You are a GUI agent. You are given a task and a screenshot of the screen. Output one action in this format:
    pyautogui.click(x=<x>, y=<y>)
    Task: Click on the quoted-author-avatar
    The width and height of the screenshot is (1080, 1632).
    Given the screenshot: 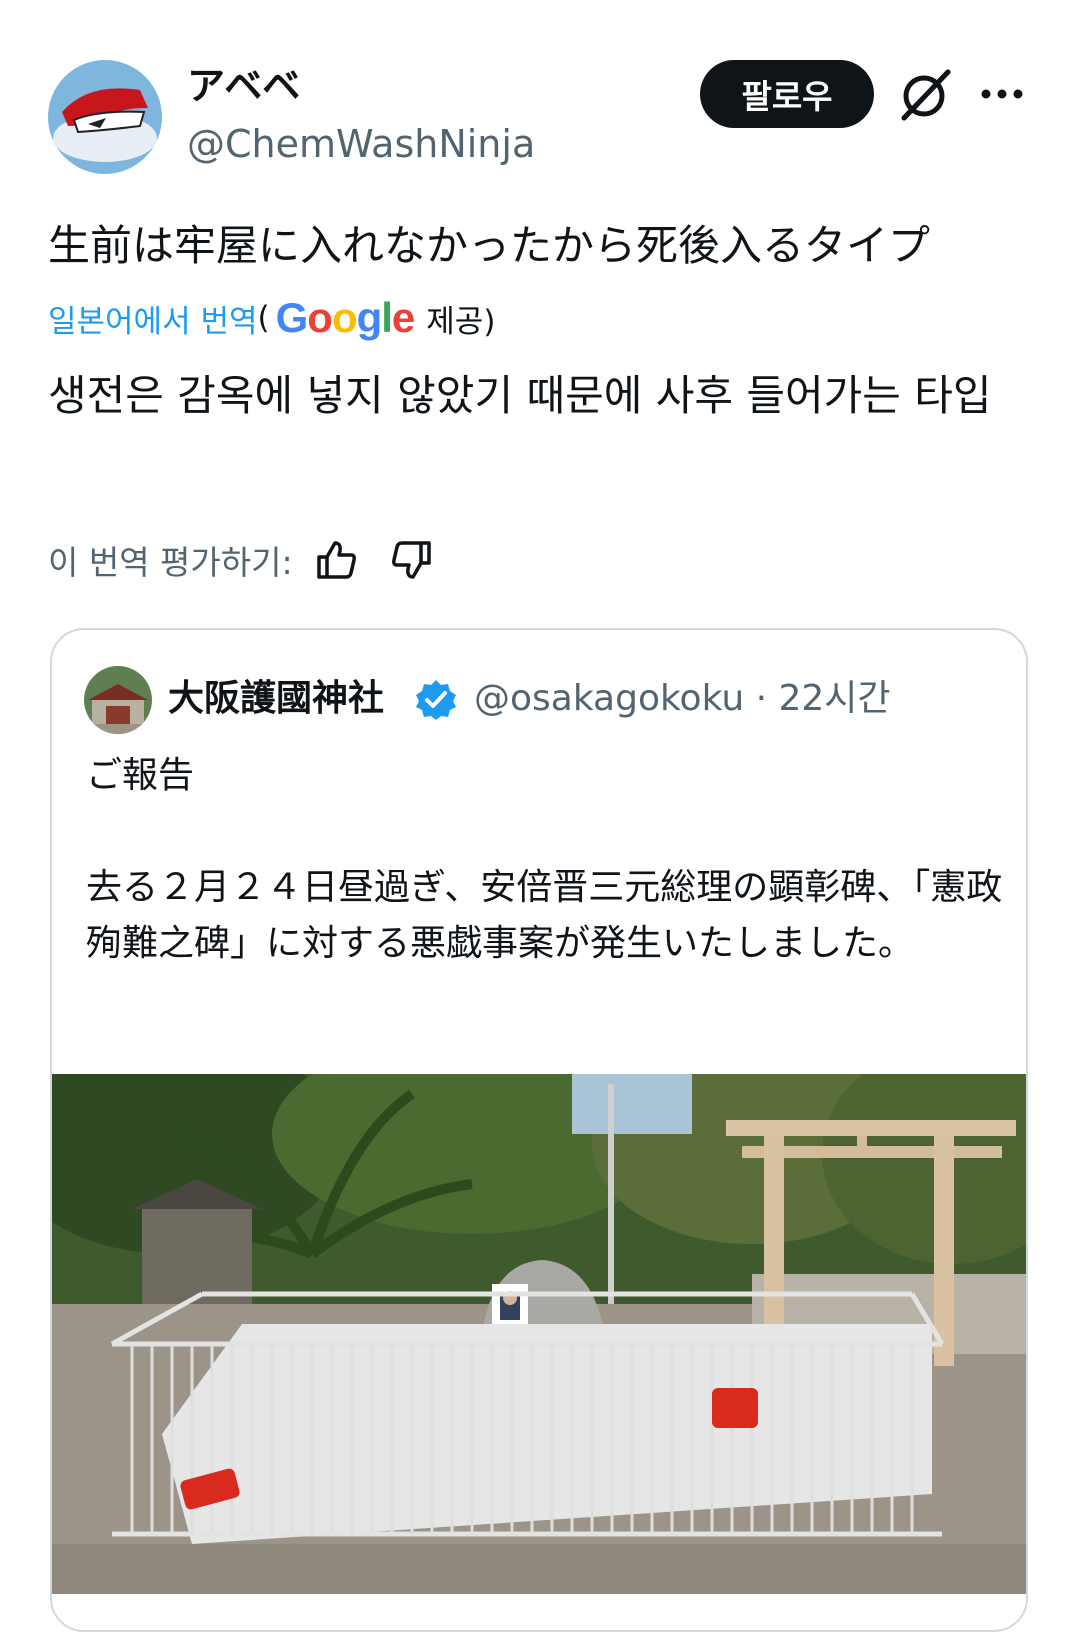 What is the action you would take?
    pyautogui.click(x=118, y=700)
    